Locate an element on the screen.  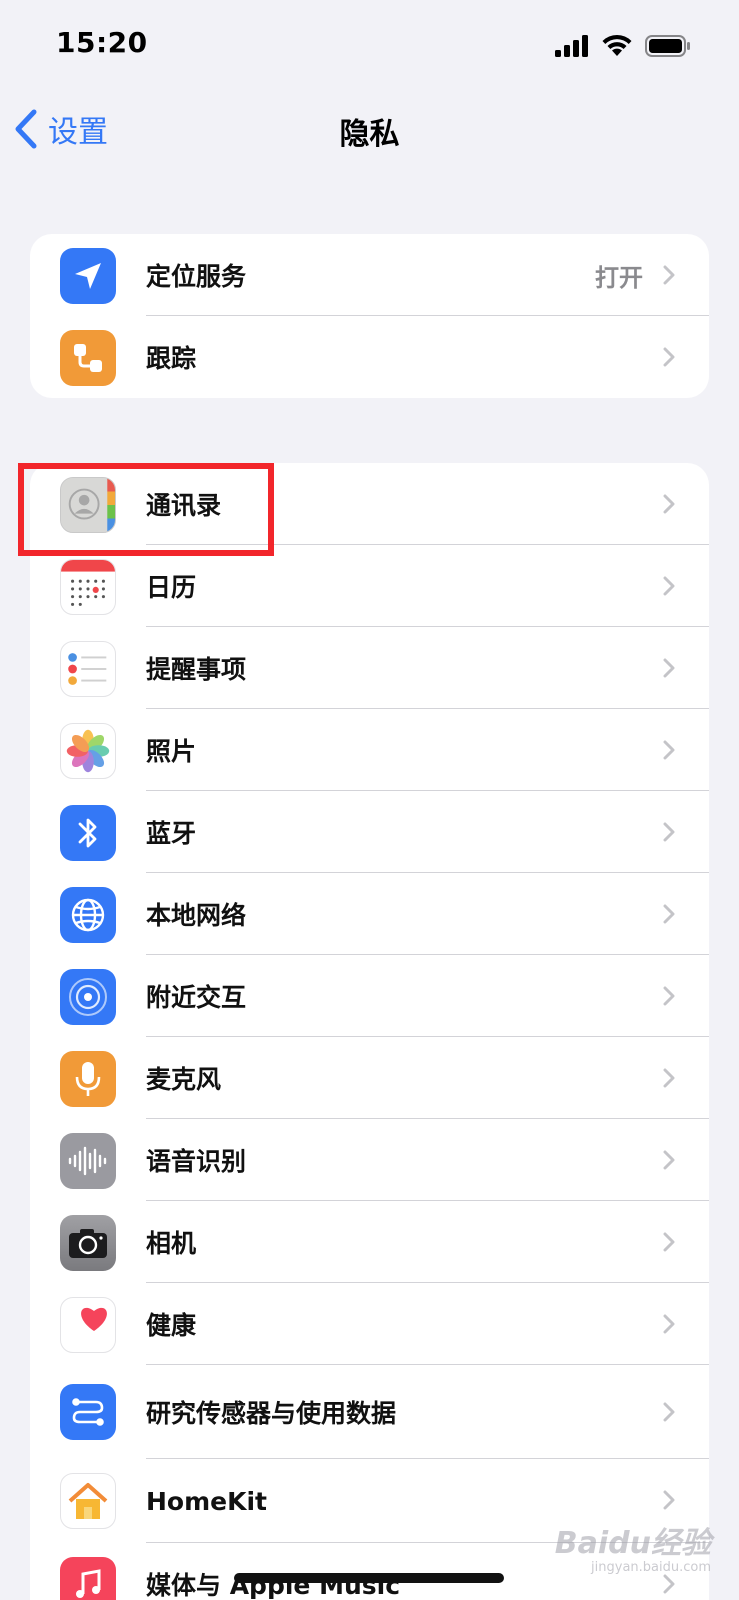
research-sensor-icon is located at coordinates (88, 1412).